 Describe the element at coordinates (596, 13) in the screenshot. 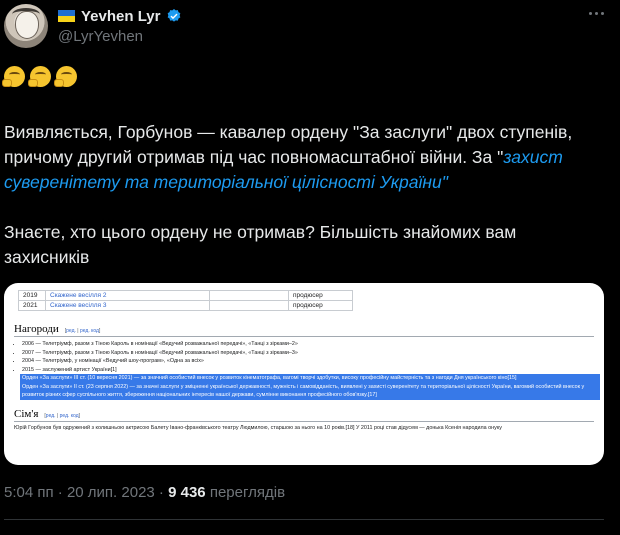

I see `more-options-icon` at that location.